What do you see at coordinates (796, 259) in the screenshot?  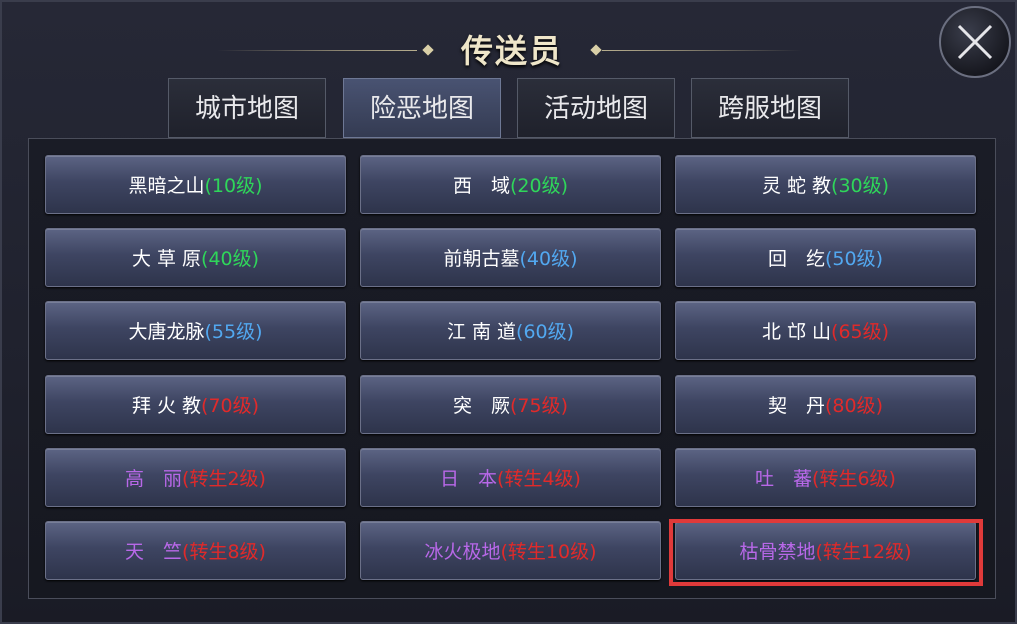 I see `map-name: 回 纥` at bounding box center [796, 259].